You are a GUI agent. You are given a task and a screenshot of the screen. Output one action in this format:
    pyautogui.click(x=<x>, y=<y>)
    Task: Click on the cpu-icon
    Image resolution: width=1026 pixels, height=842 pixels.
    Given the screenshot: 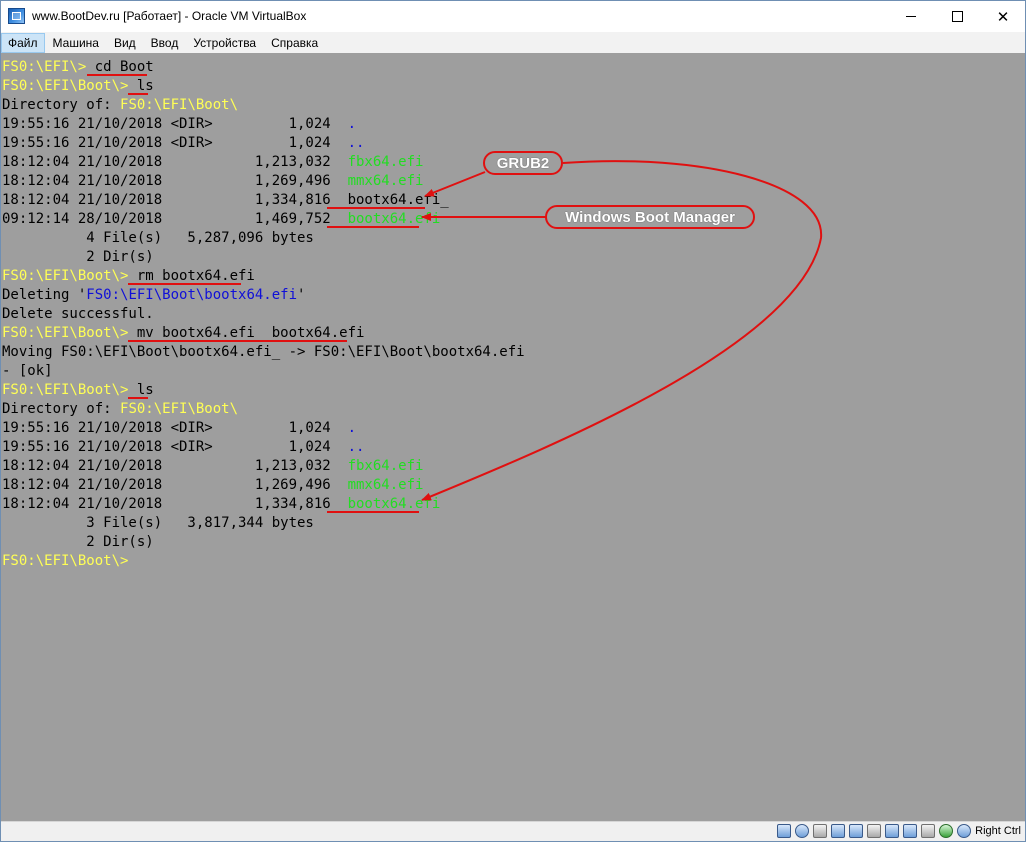 What is the action you would take?
    pyautogui.click(x=928, y=831)
    